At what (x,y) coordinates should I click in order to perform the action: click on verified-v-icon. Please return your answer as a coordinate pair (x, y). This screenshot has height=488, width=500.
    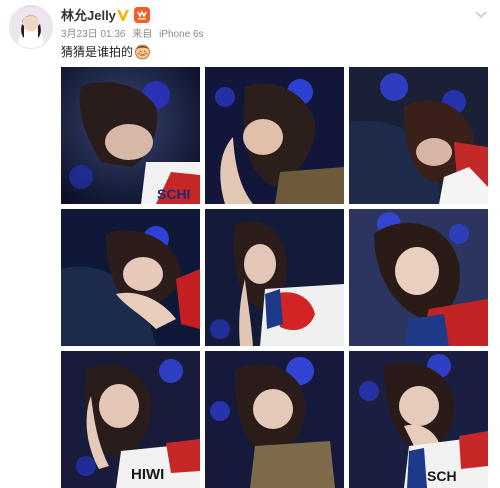
    Looking at the image, I should click on (123, 15).